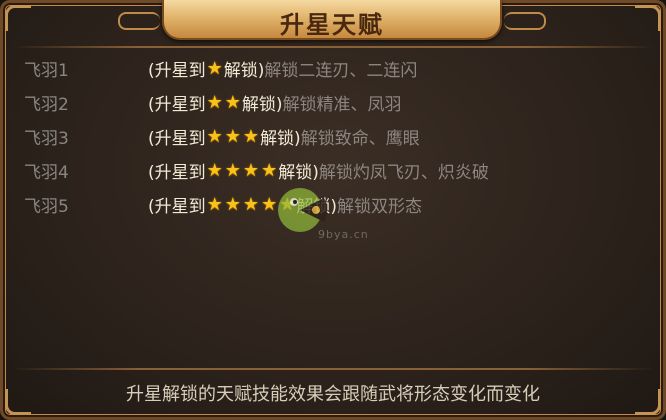  Describe the element at coordinates (648, 18) in the screenshot. I see `frame-corner-top-right` at that location.